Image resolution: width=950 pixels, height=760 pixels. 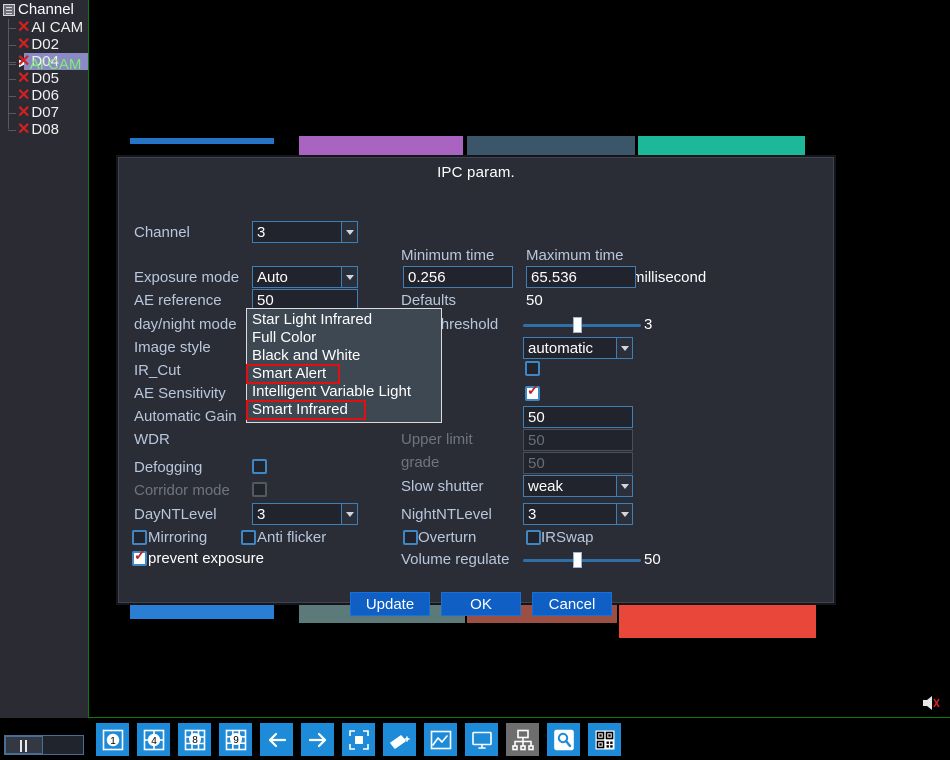 What do you see at coordinates (9, 9) in the screenshot?
I see `book-icon` at bounding box center [9, 9].